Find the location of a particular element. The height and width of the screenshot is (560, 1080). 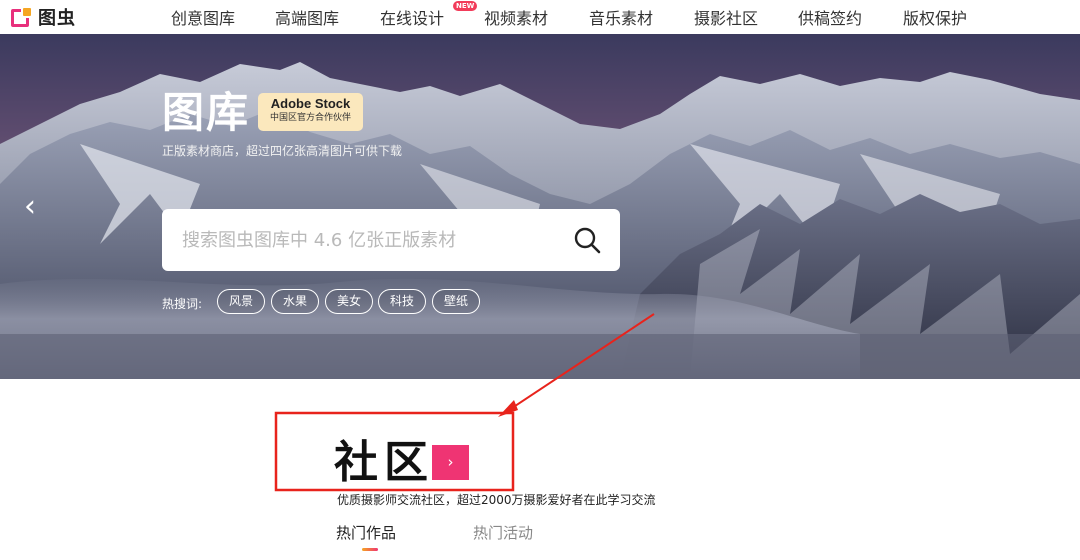

nav-item-contributor-signup: 供稿签约 is located at coordinates (830, 17).